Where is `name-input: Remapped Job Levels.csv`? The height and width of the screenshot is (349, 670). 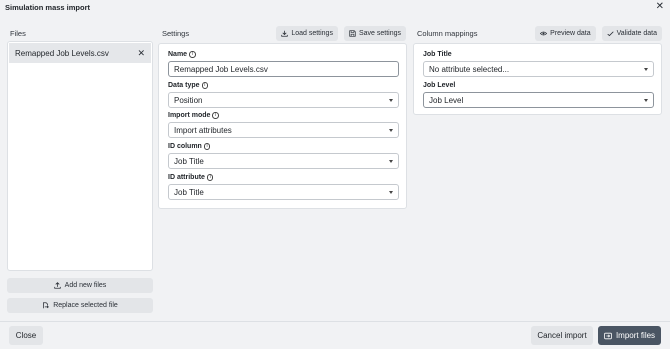 name-input: Remapped Job Levels.csv is located at coordinates (283, 69).